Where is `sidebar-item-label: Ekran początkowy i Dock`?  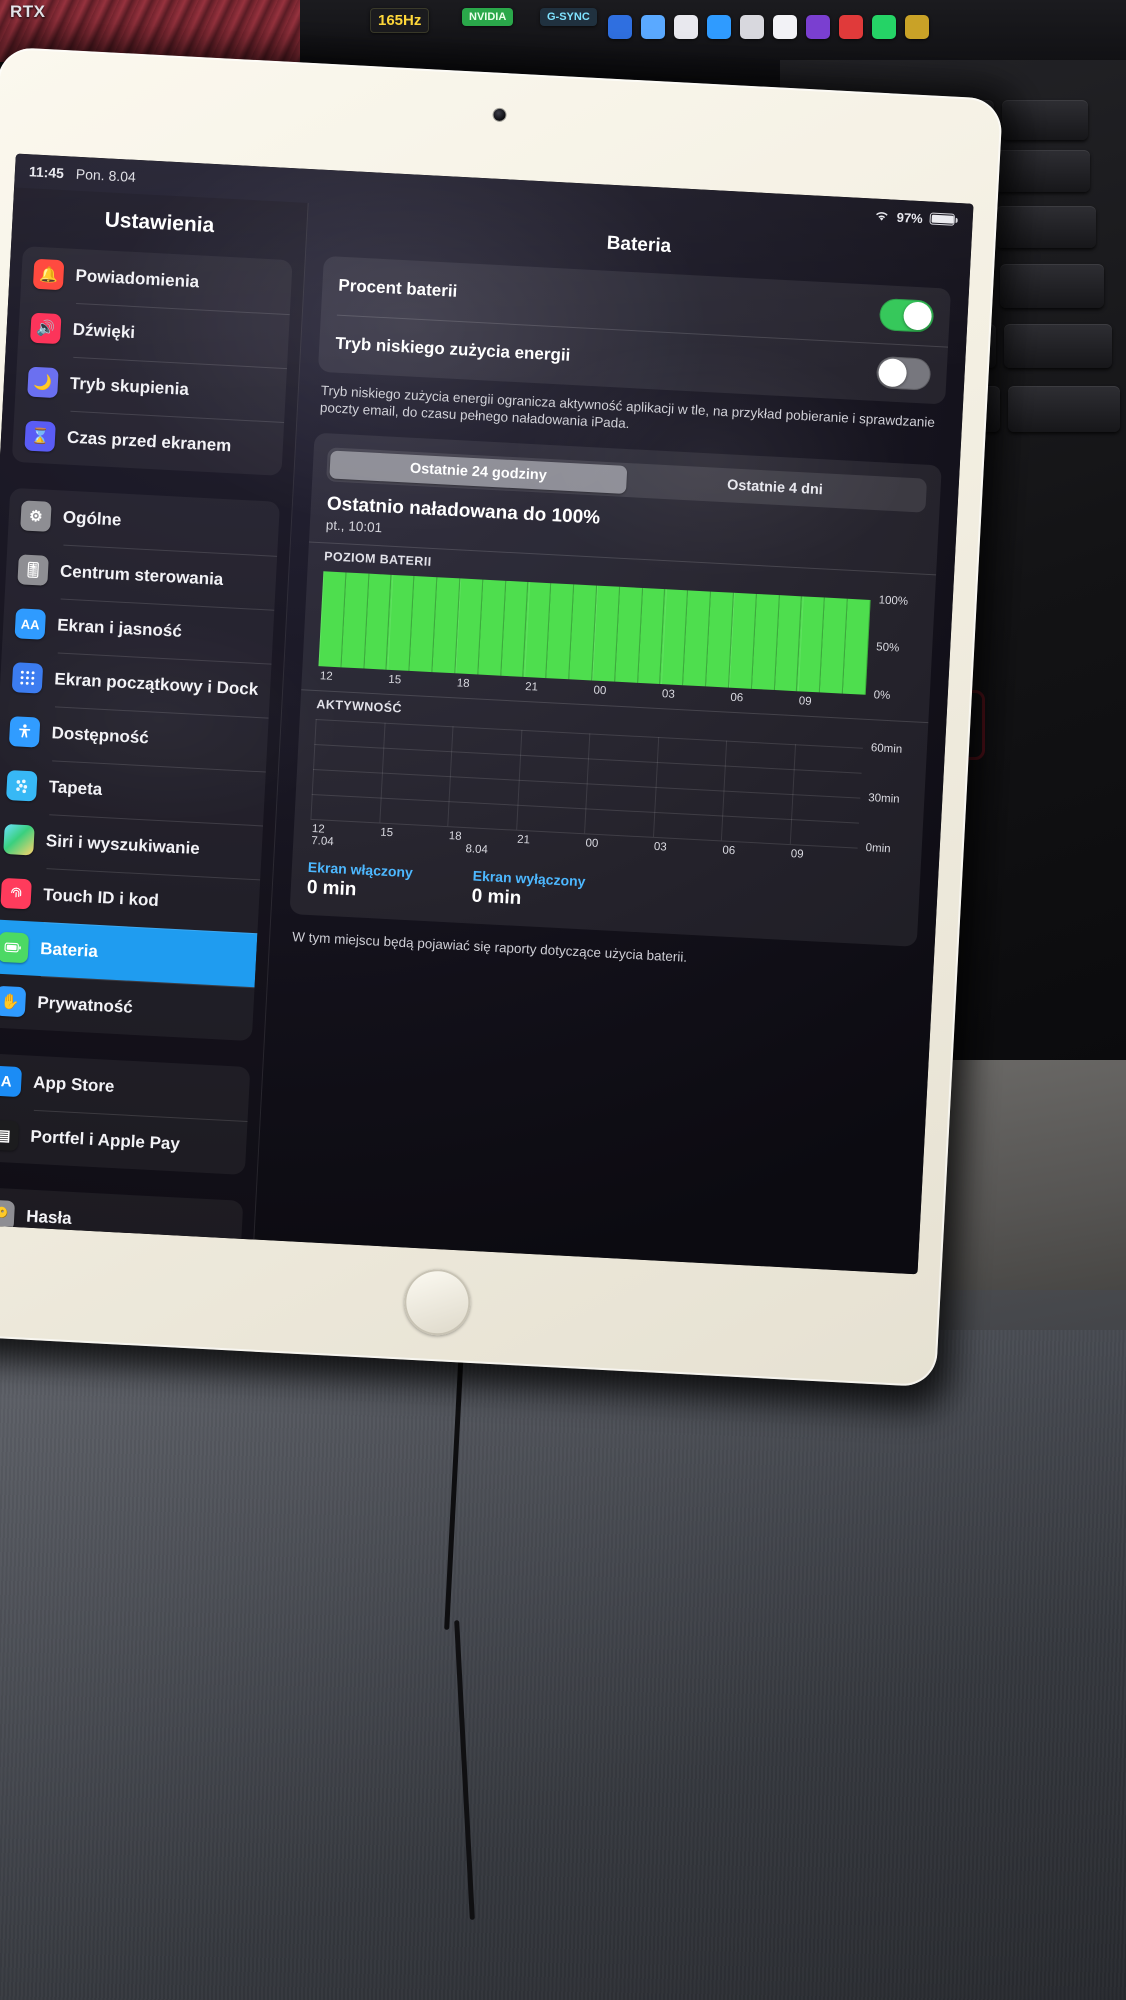
sidebar-item-label: Ekran początkowy i Dock is located at coordinates (156, 684).